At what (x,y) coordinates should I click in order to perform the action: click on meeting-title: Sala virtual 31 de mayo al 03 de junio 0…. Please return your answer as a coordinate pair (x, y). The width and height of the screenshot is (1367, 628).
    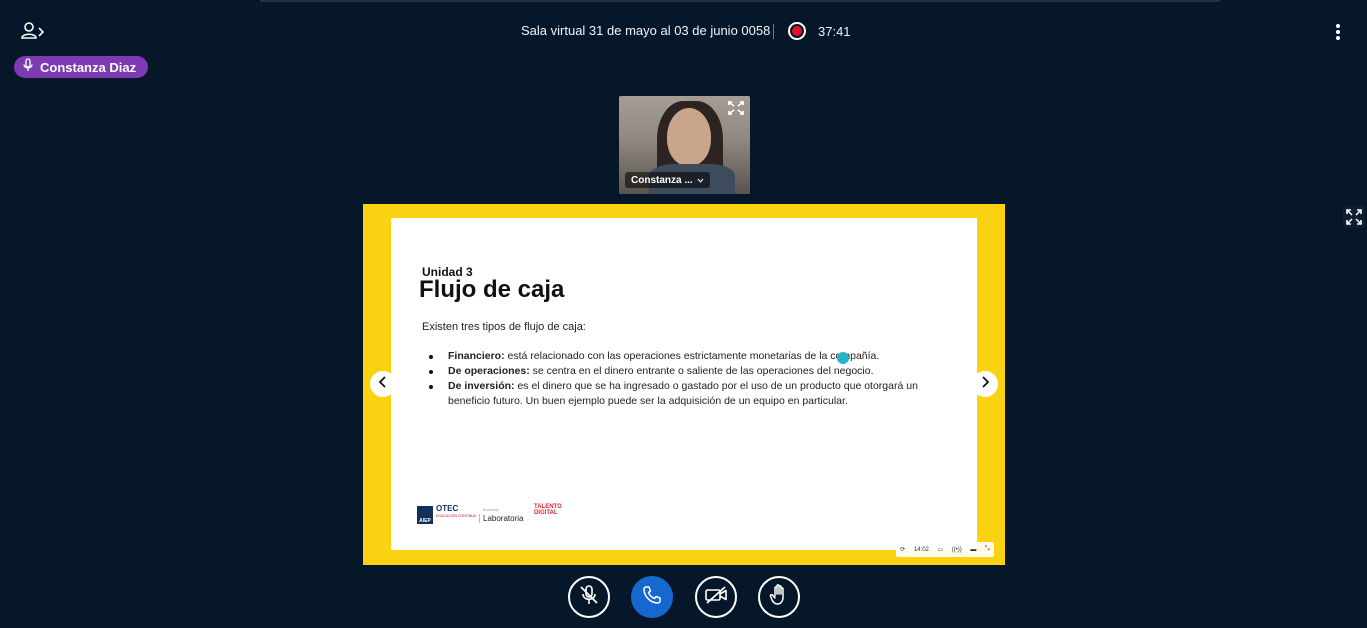
    Looking at the image, I should click on (646, 30).